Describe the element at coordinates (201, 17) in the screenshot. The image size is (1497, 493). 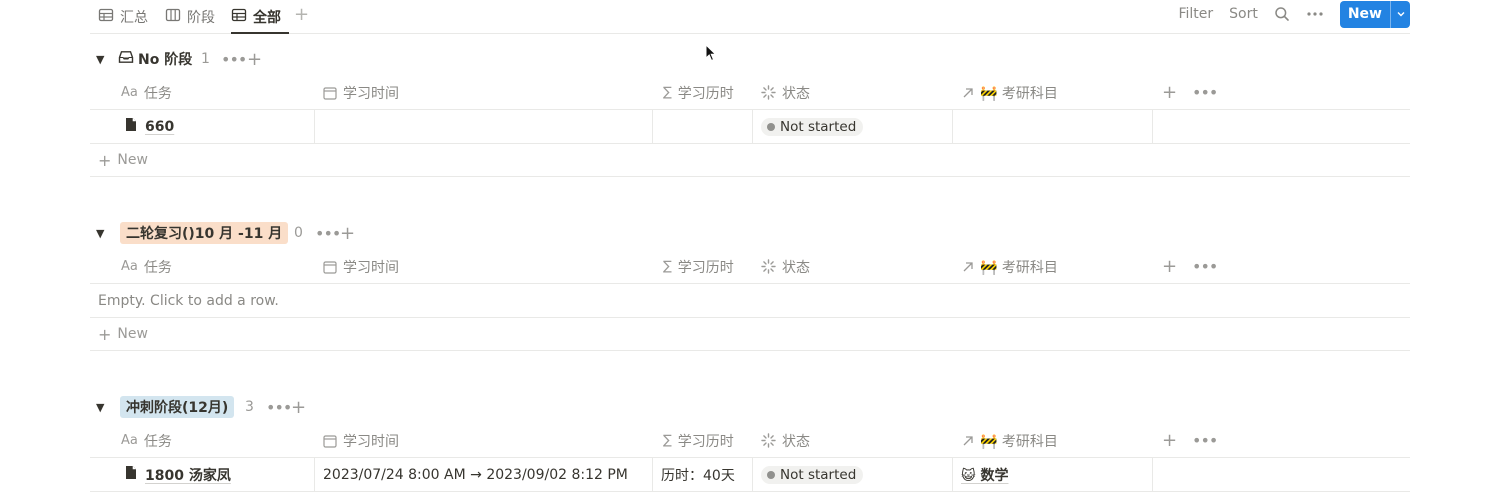
I see `tab-label: 阶段` at that location.